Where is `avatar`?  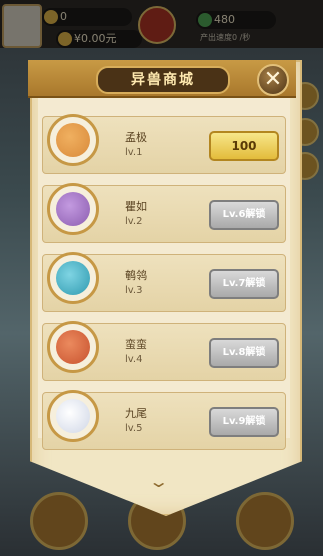
avatar is located at coordinates (22, 26).